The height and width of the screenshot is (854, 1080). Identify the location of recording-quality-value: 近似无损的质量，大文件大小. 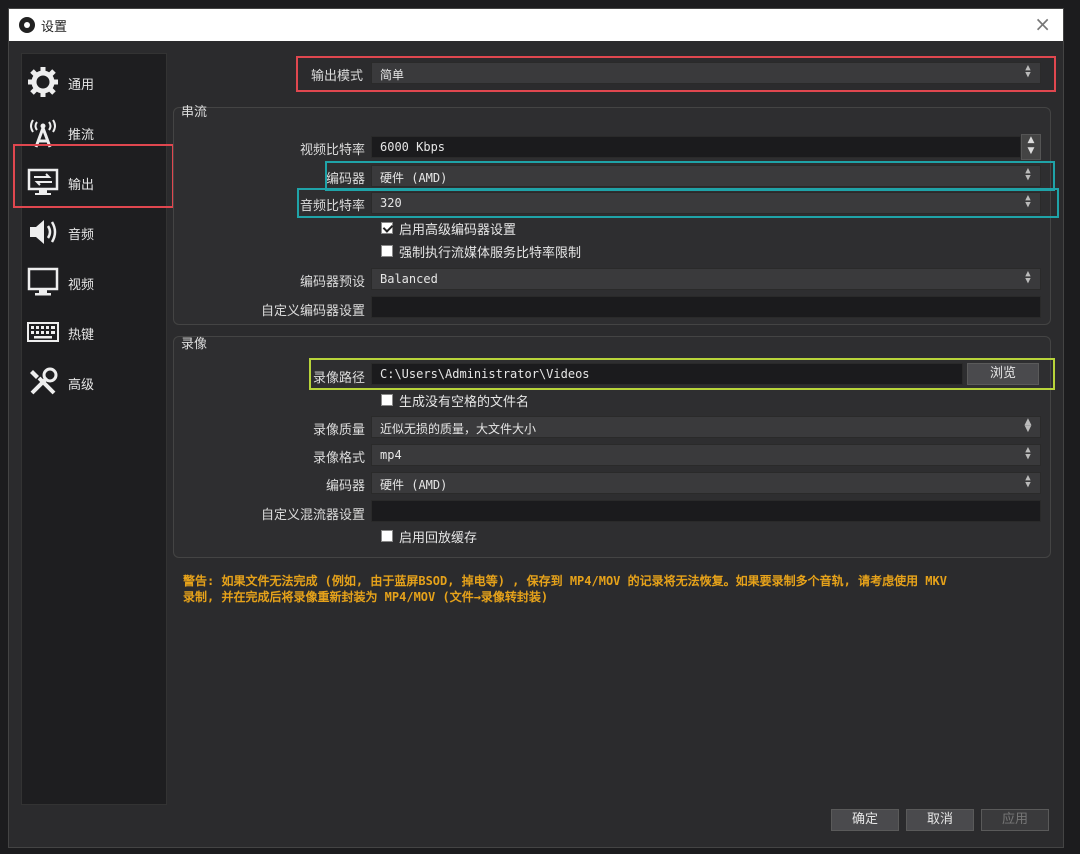
(458, 429).